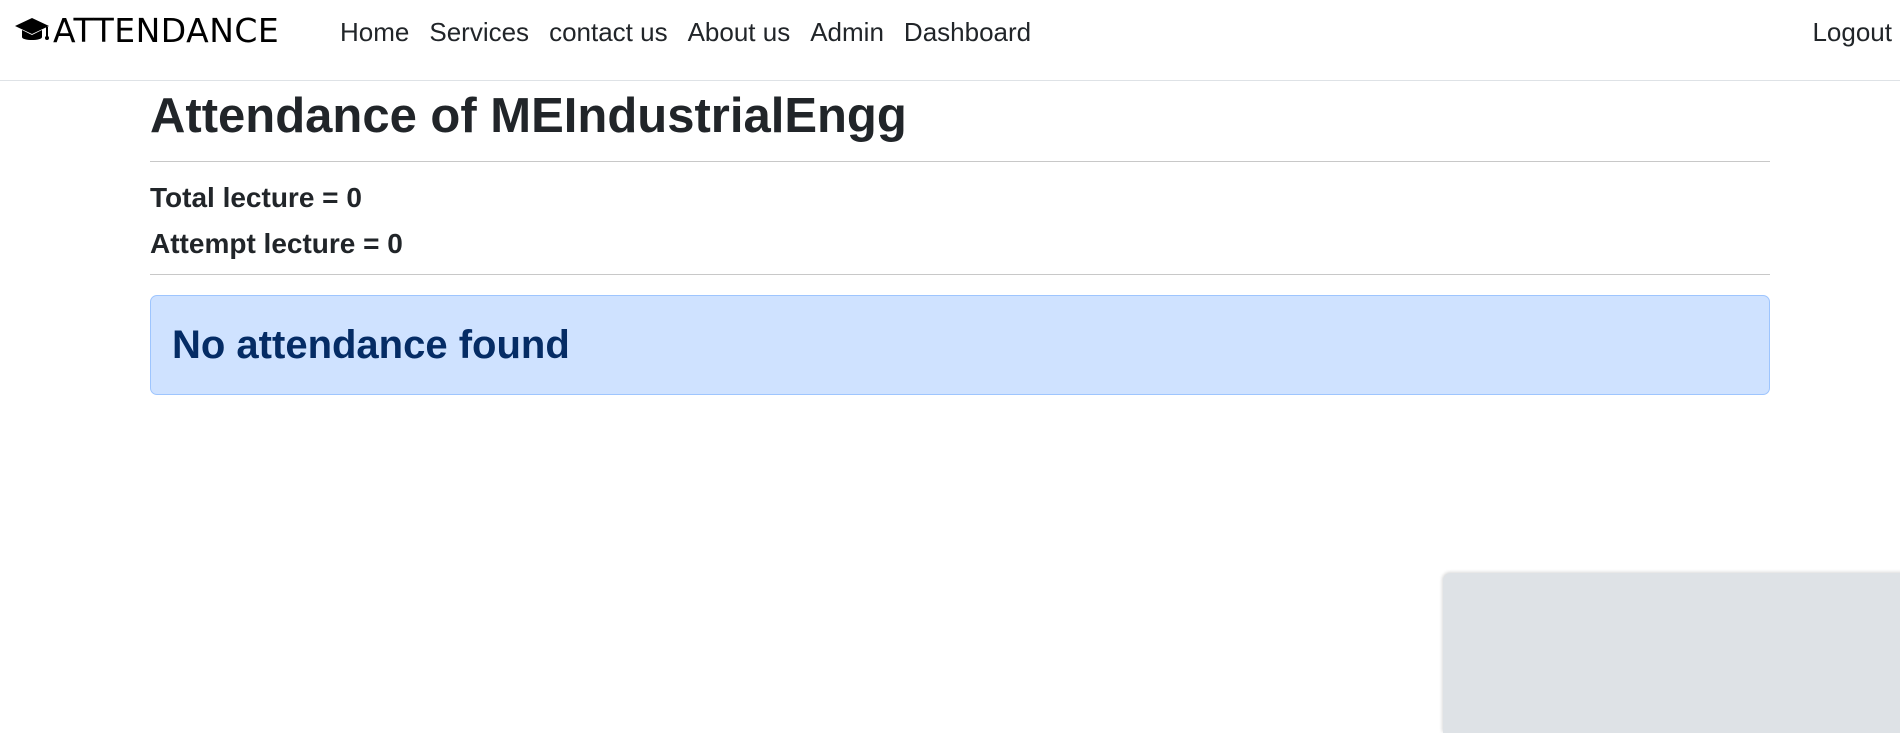 The width and height of the screenshot is (1900, 733). What do you see at coordinates (608, 32) in the screenshot?
I see `nav-contact-us: contact us` at bounding box center [608, 32].